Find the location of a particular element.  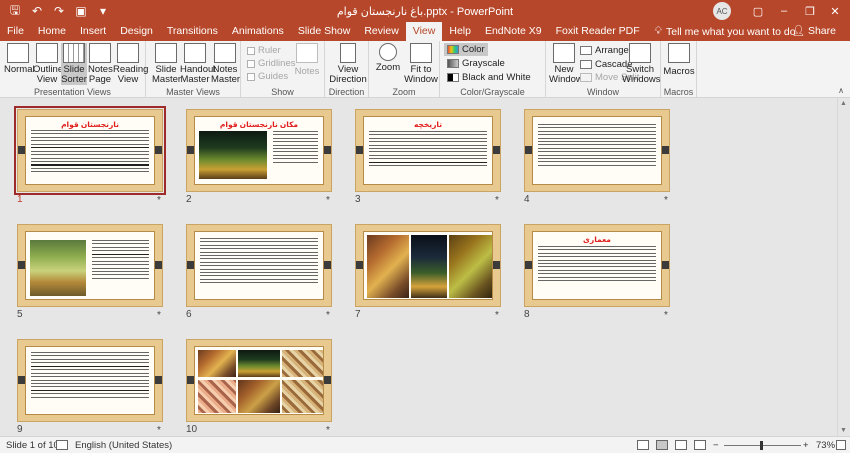

undo-icon: ↶ is located at coordinates (37, 11).